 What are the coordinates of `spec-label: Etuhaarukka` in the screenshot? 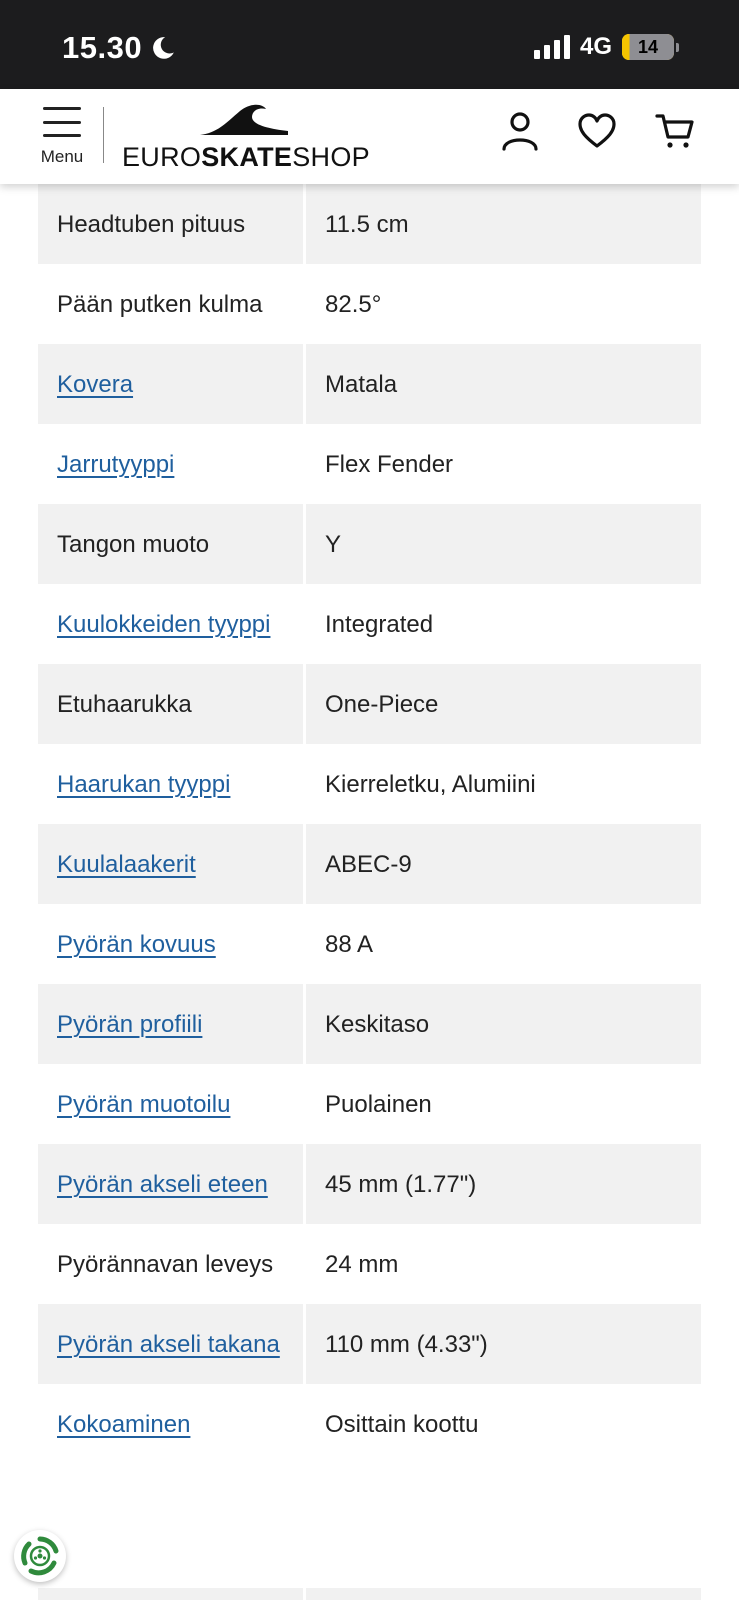 It's located at (124, 704).